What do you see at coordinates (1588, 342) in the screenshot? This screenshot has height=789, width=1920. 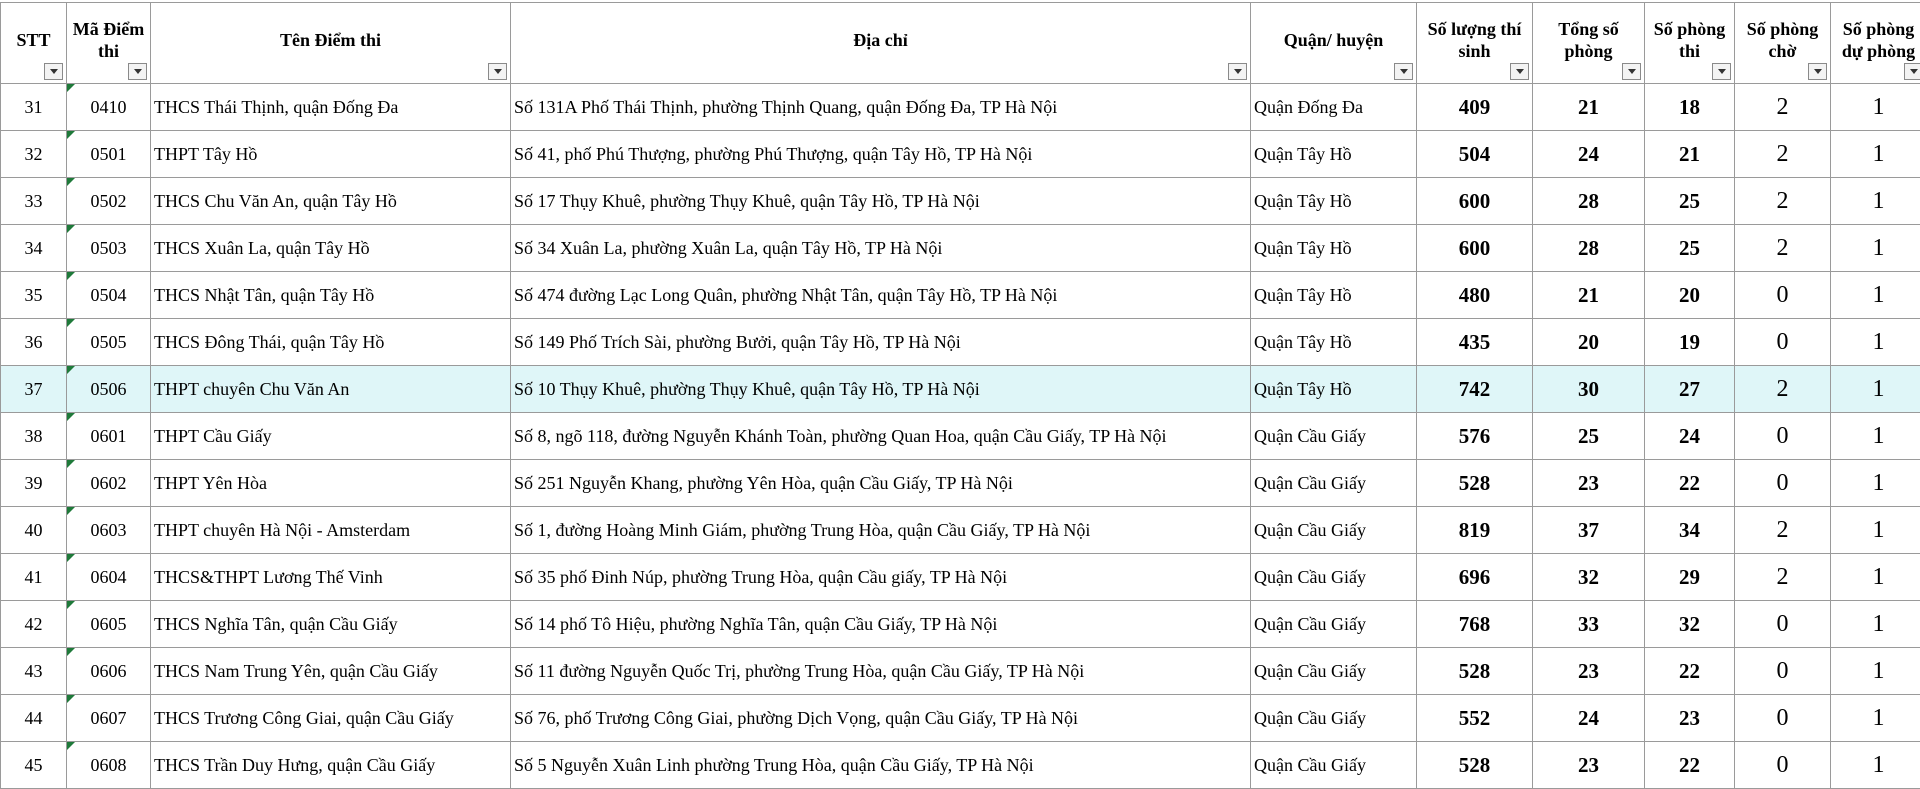 I see `cell-total-rooms: 20` at bounding box center [1588, 342].